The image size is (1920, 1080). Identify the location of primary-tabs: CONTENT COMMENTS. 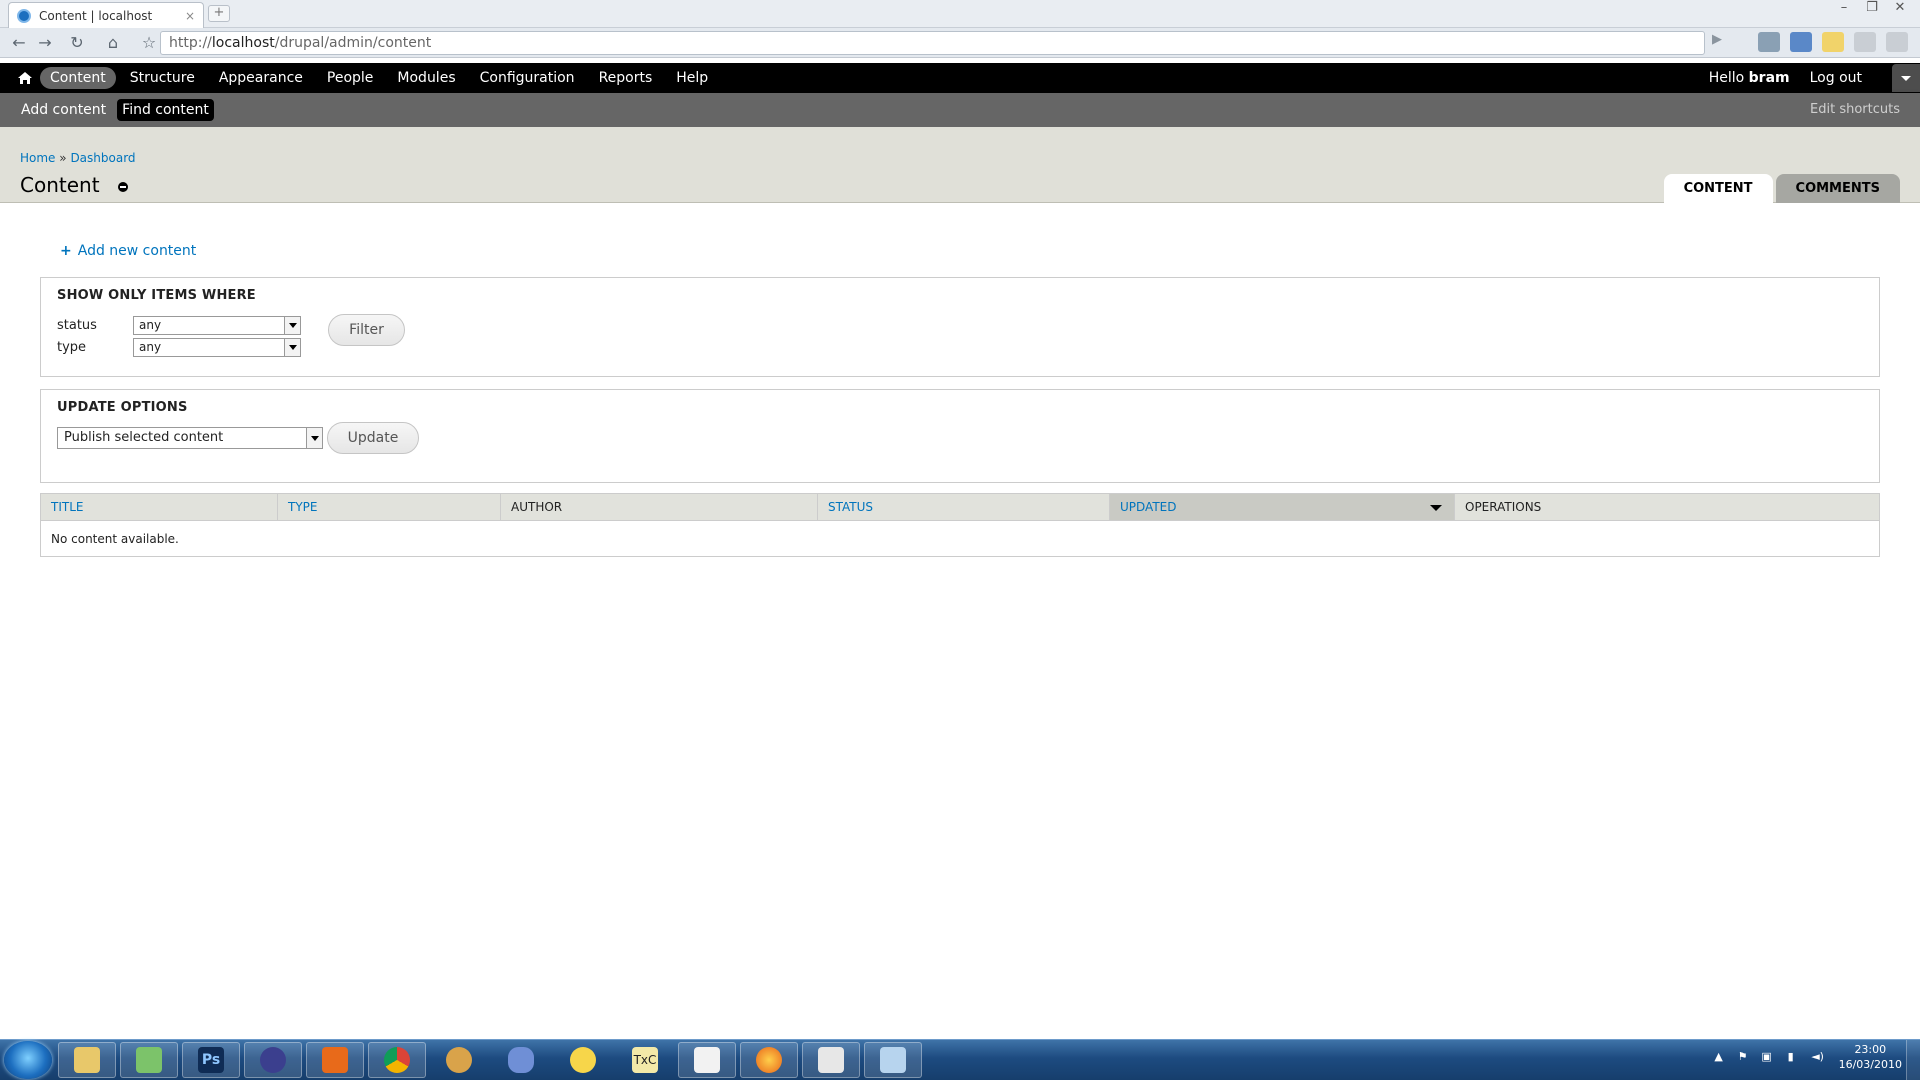
(1781, 188).